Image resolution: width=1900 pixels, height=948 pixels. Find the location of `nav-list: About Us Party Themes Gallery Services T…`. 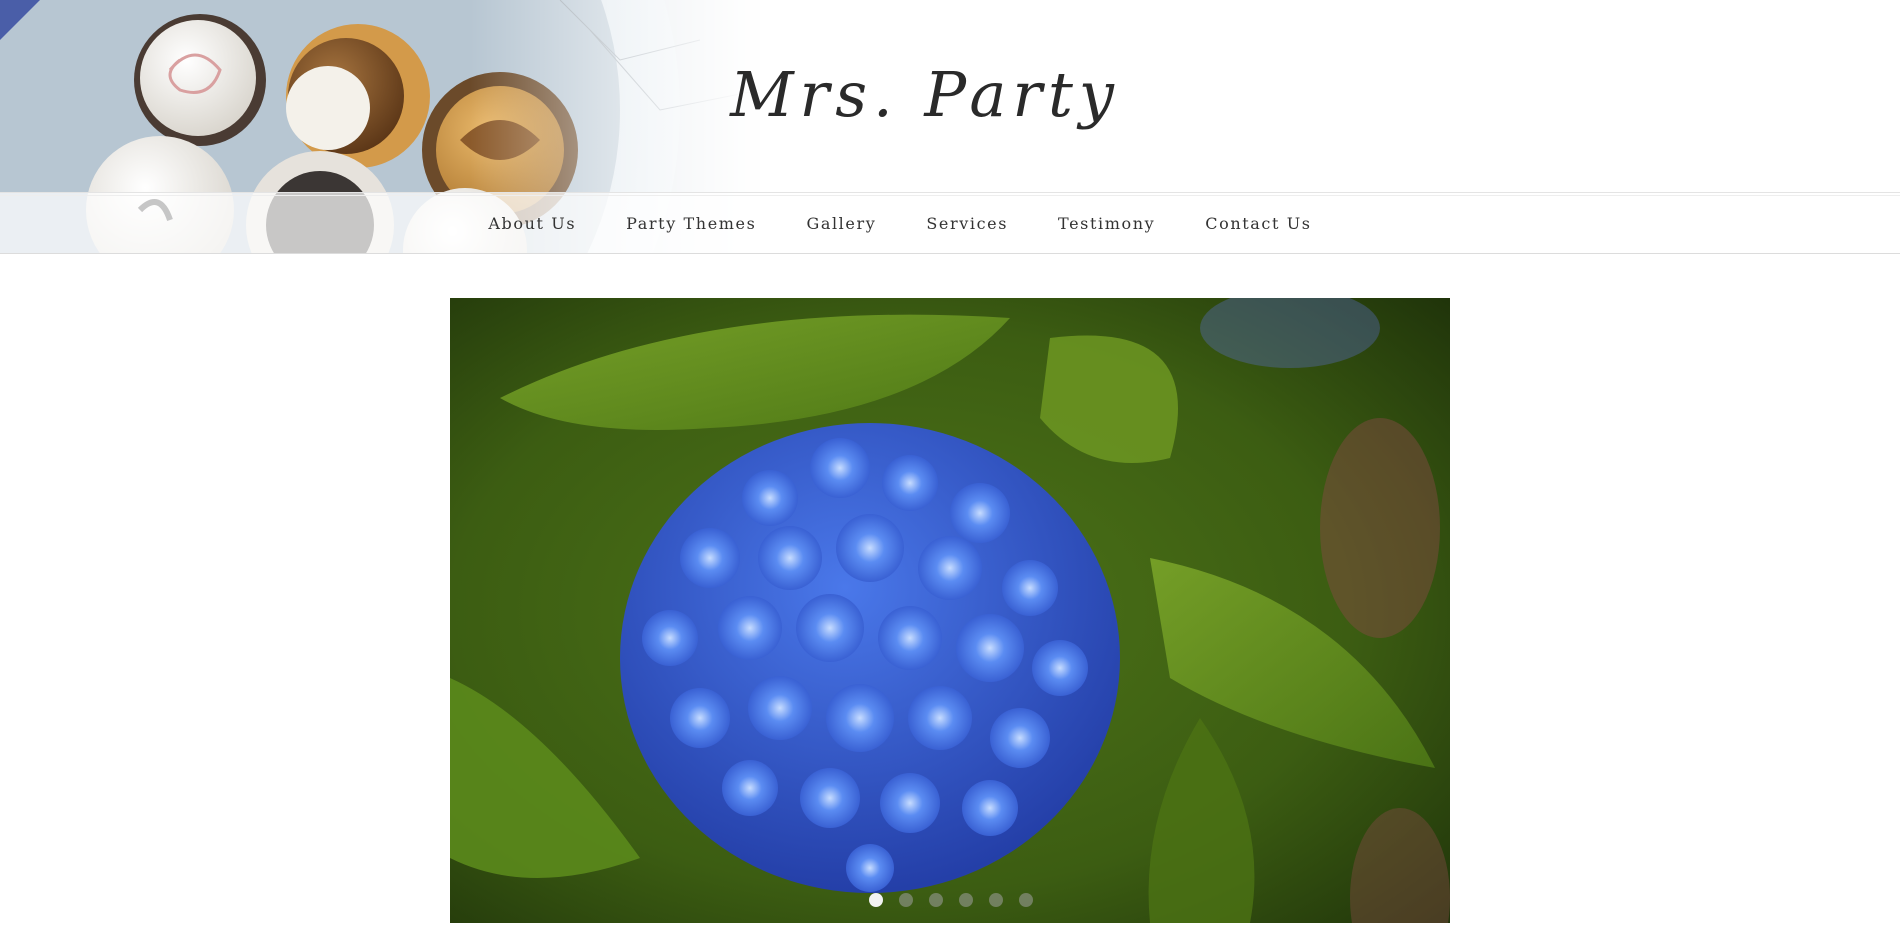

nav-list: About Us Party Themes Gallery Services T… is located at coordinates (950, 223).